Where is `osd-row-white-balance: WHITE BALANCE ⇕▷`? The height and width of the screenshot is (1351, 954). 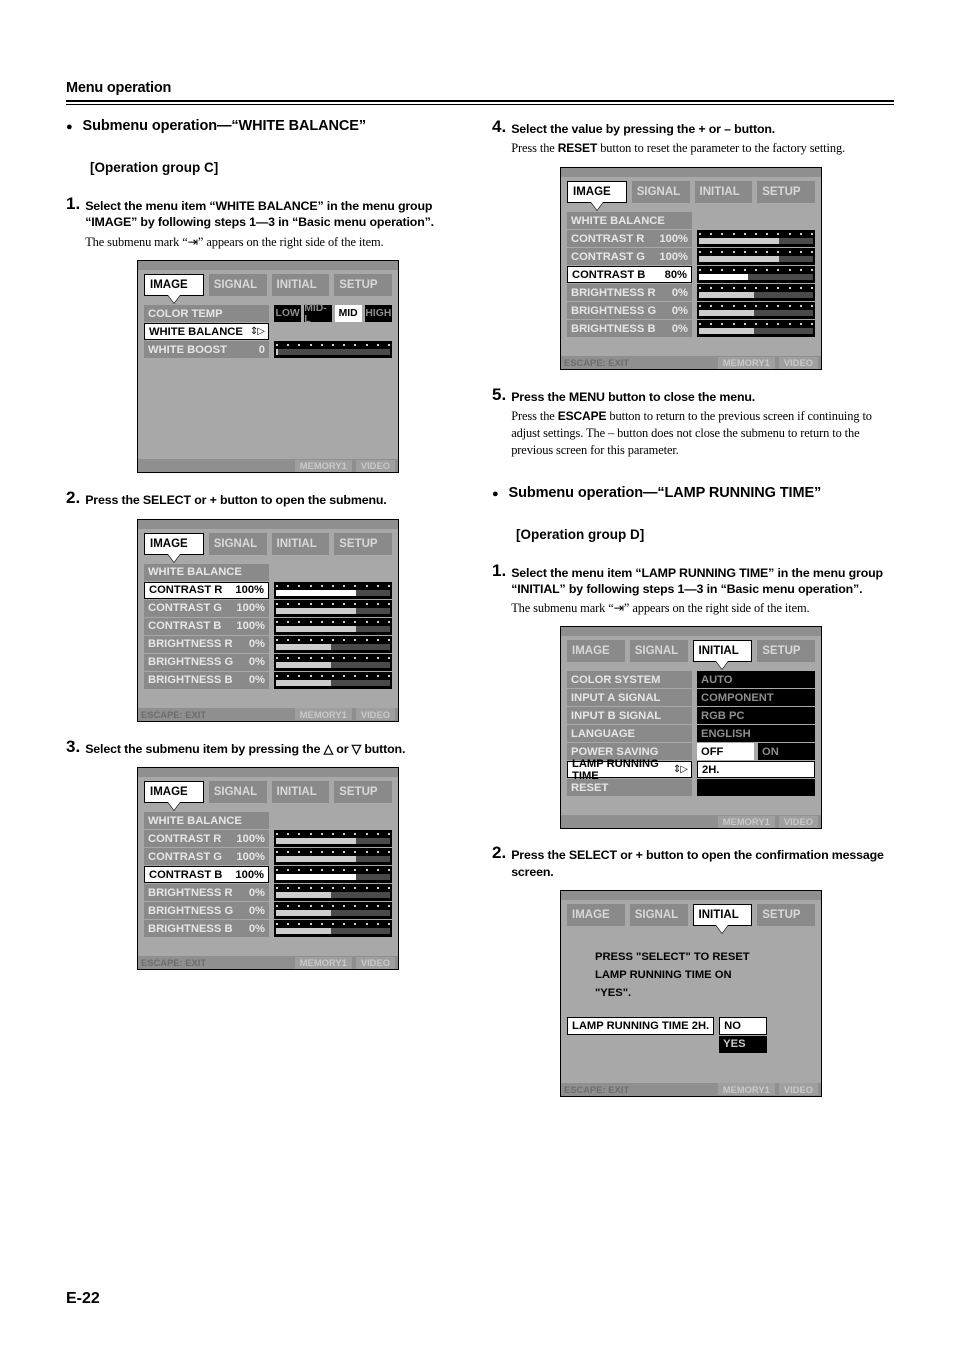
osd-row-white-balance: WHITE BALANCE ⇕▷ is located at coordinates (268, 332).